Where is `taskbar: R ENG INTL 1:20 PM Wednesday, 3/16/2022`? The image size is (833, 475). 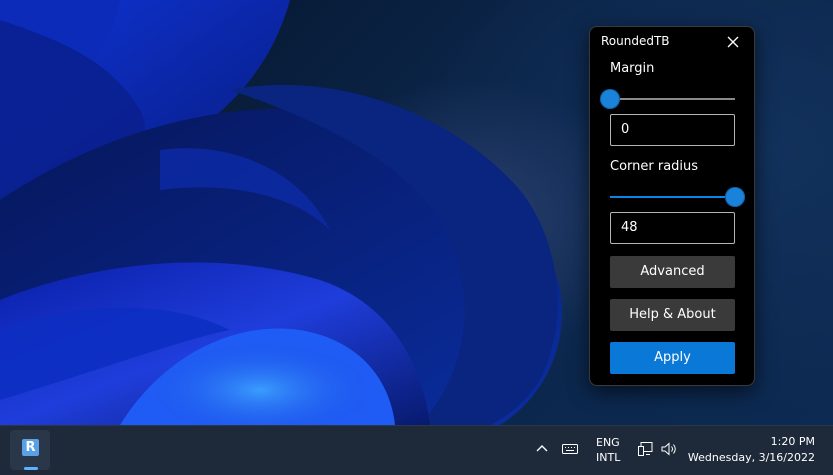
taskbar: R ENG INTL 1:20 PM Wednesday, 3/16/2022 is located at coordinates (416, 450).